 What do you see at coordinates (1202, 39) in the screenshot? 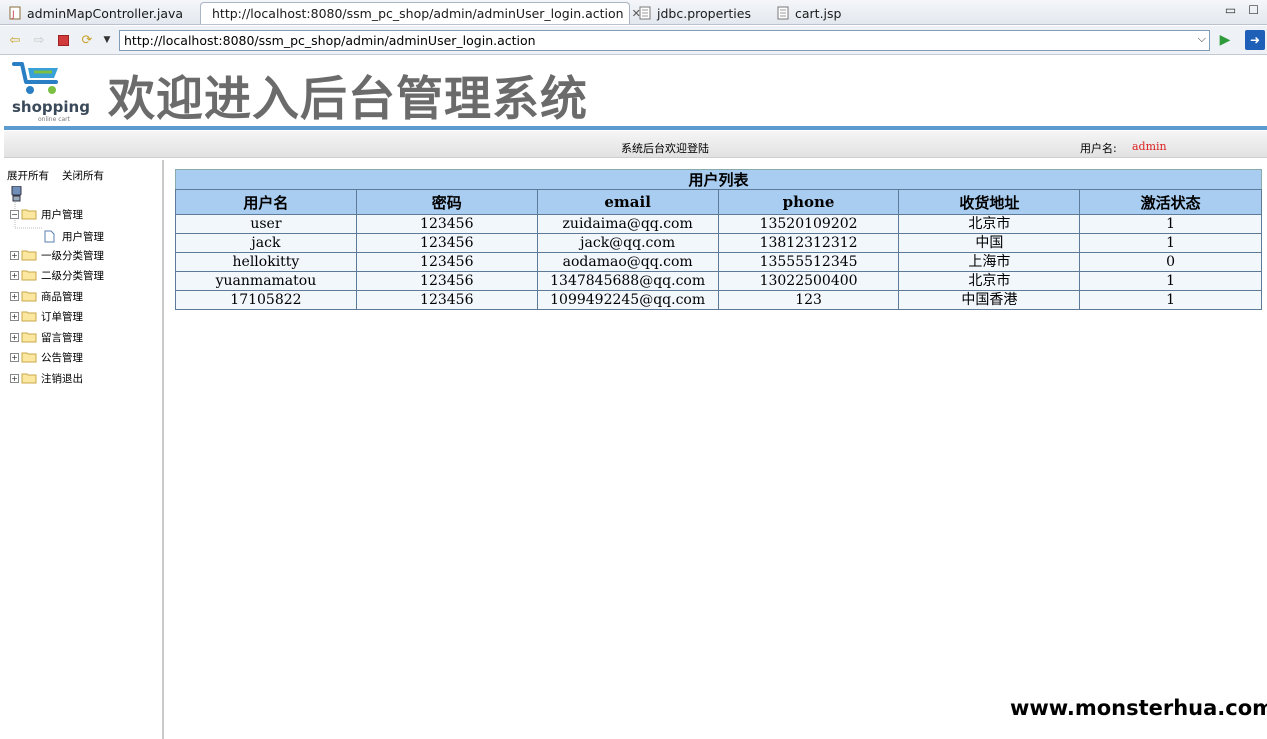
I see `url-dropdown-icon: ⌵` at bounding box center [1202, 39].